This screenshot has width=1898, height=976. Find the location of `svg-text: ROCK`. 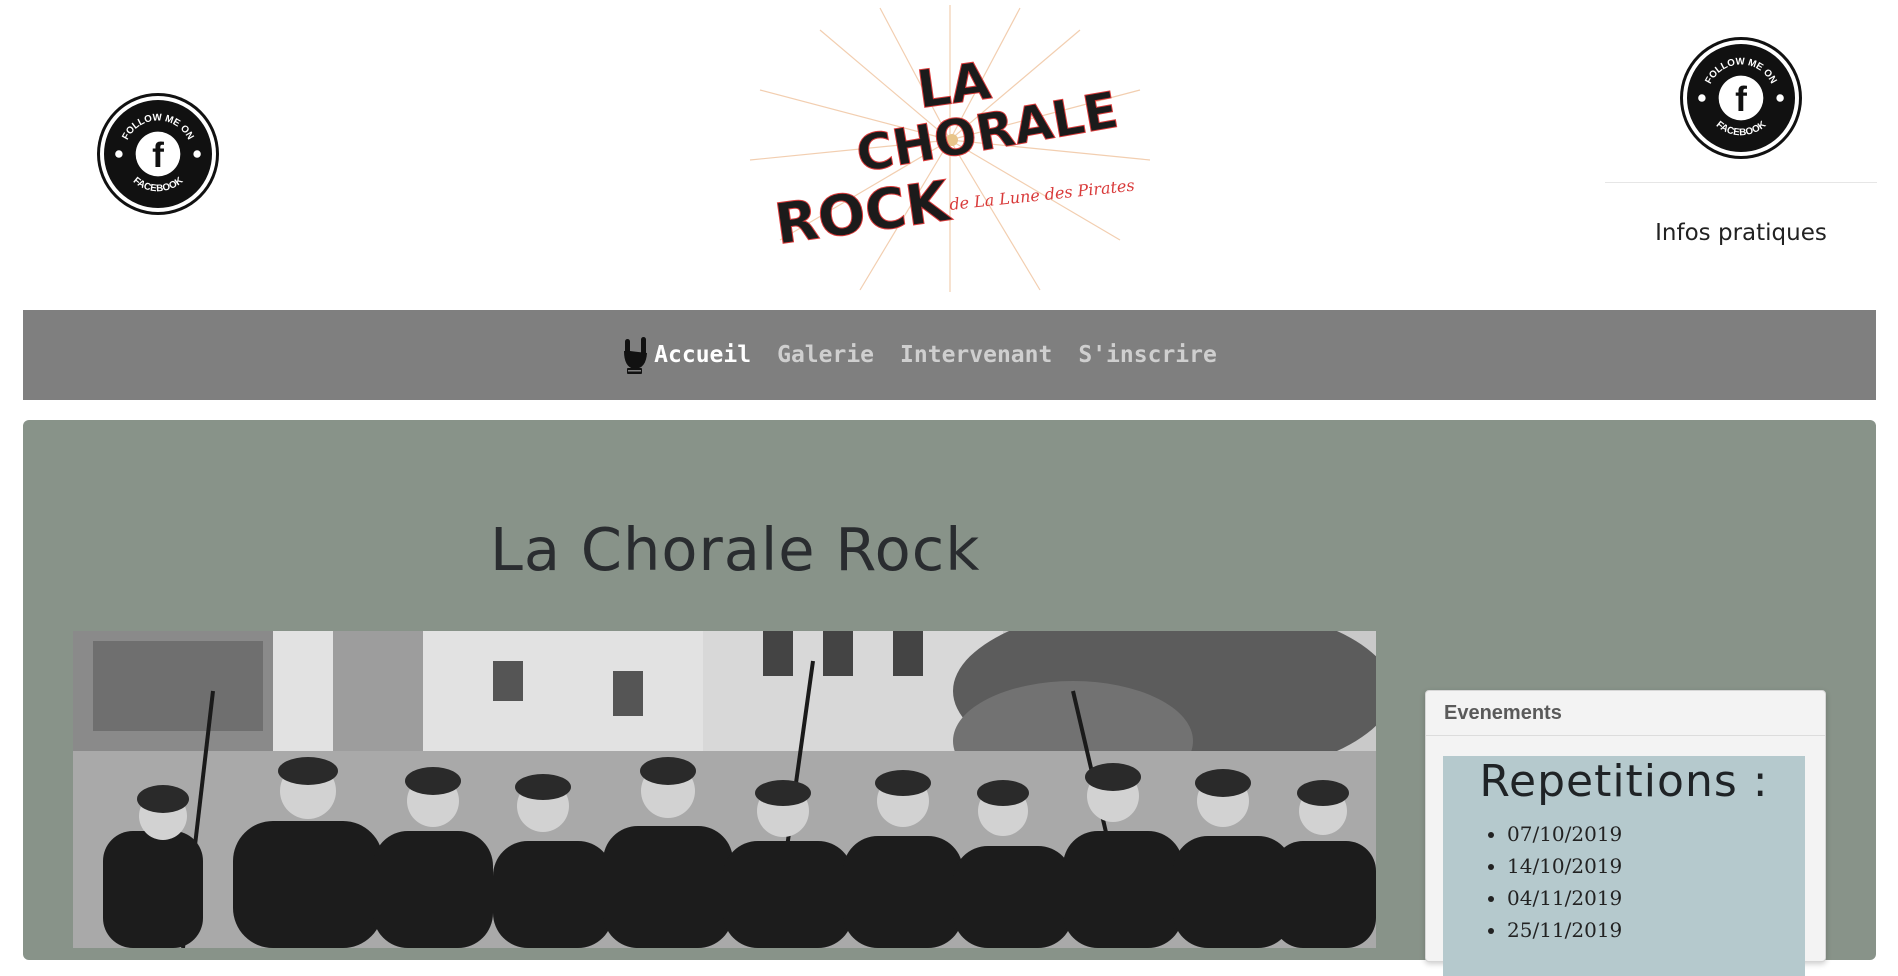

svg-text: ROCK is located at coordinates (863, 213).